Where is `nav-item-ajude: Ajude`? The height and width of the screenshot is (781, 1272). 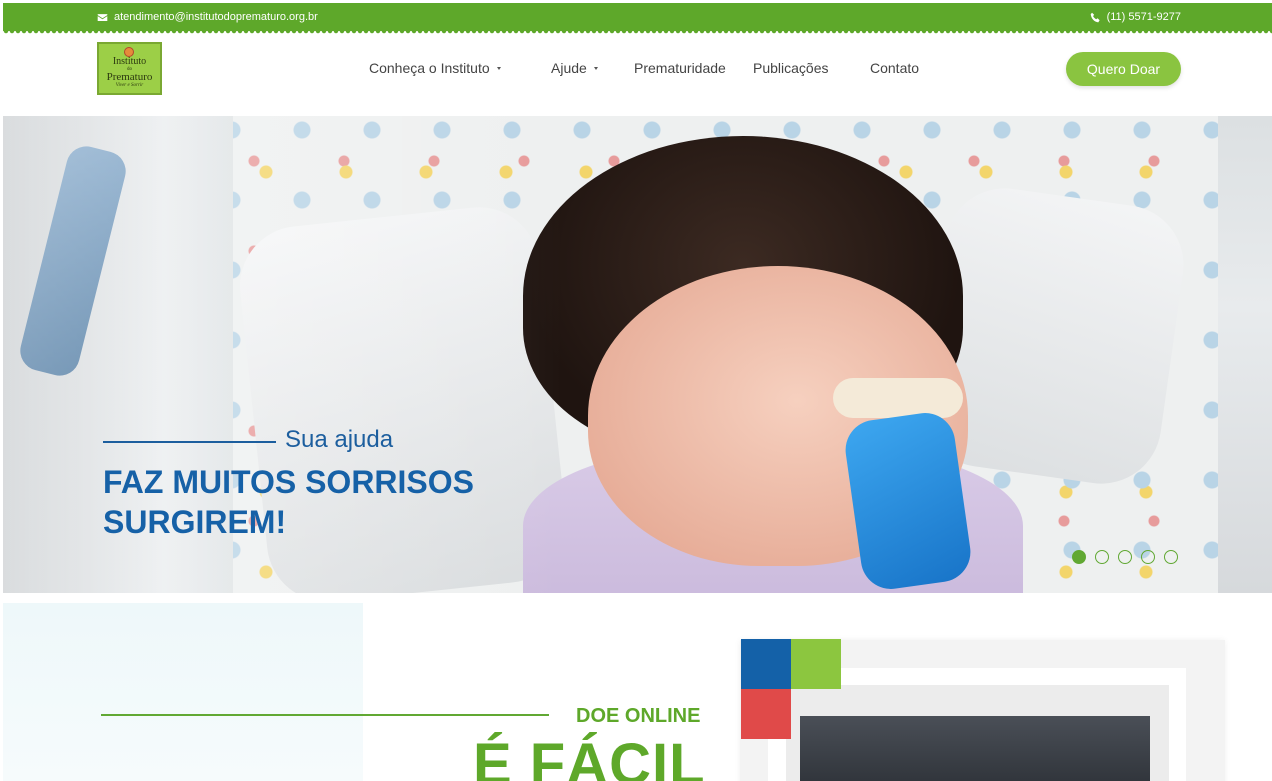
nav-item-ajude: Ajude is located at coordinates (574, 68).